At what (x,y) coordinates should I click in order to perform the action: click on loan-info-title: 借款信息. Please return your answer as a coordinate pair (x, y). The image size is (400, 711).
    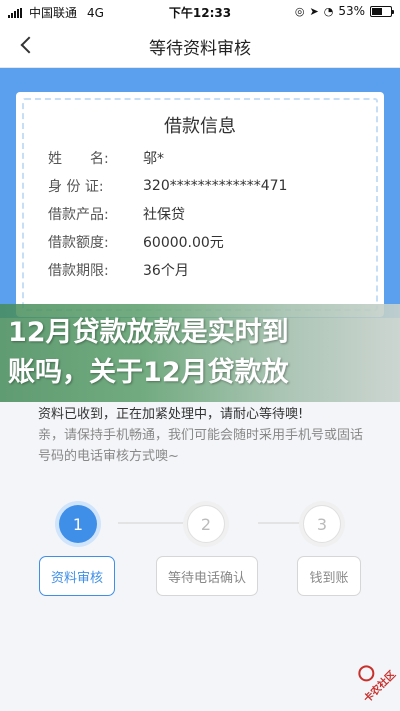
    Looking at the image, I should click on (200, 126).